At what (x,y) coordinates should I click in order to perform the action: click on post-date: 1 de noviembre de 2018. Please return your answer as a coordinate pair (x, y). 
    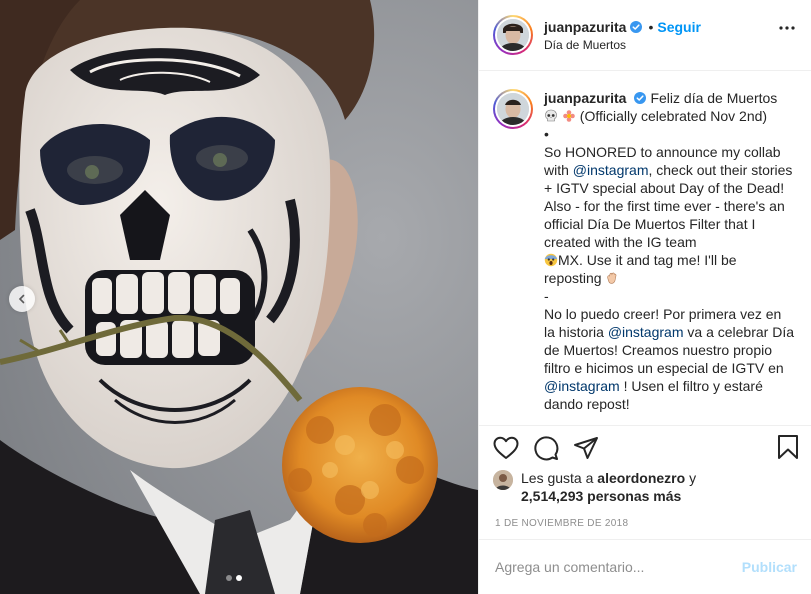
    Looking at the image, I should click on (645, 524).